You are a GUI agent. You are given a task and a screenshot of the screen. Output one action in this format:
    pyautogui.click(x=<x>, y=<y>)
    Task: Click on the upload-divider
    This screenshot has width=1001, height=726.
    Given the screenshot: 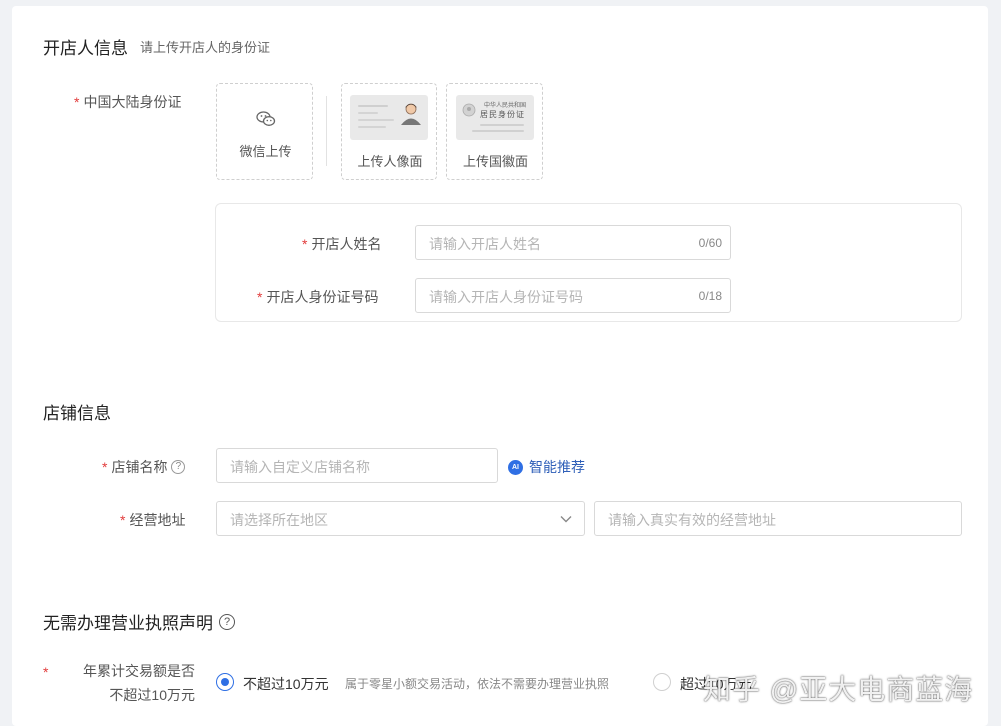 What is the action you would take?
    pyautogui.click(x=326, y=131)
    